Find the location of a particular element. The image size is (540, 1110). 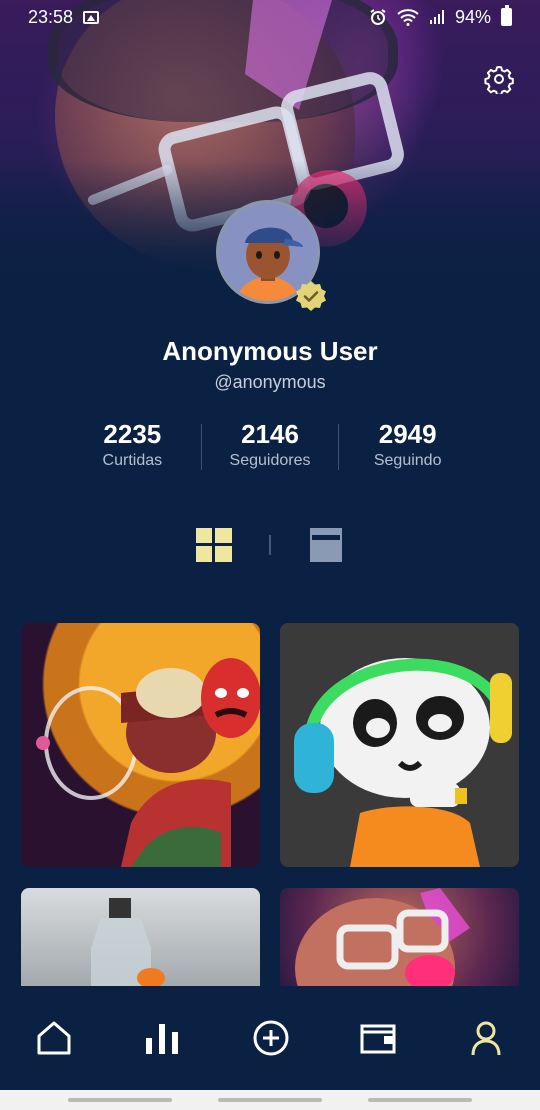

bottom-navigation is located at coordinates (270, 1038).